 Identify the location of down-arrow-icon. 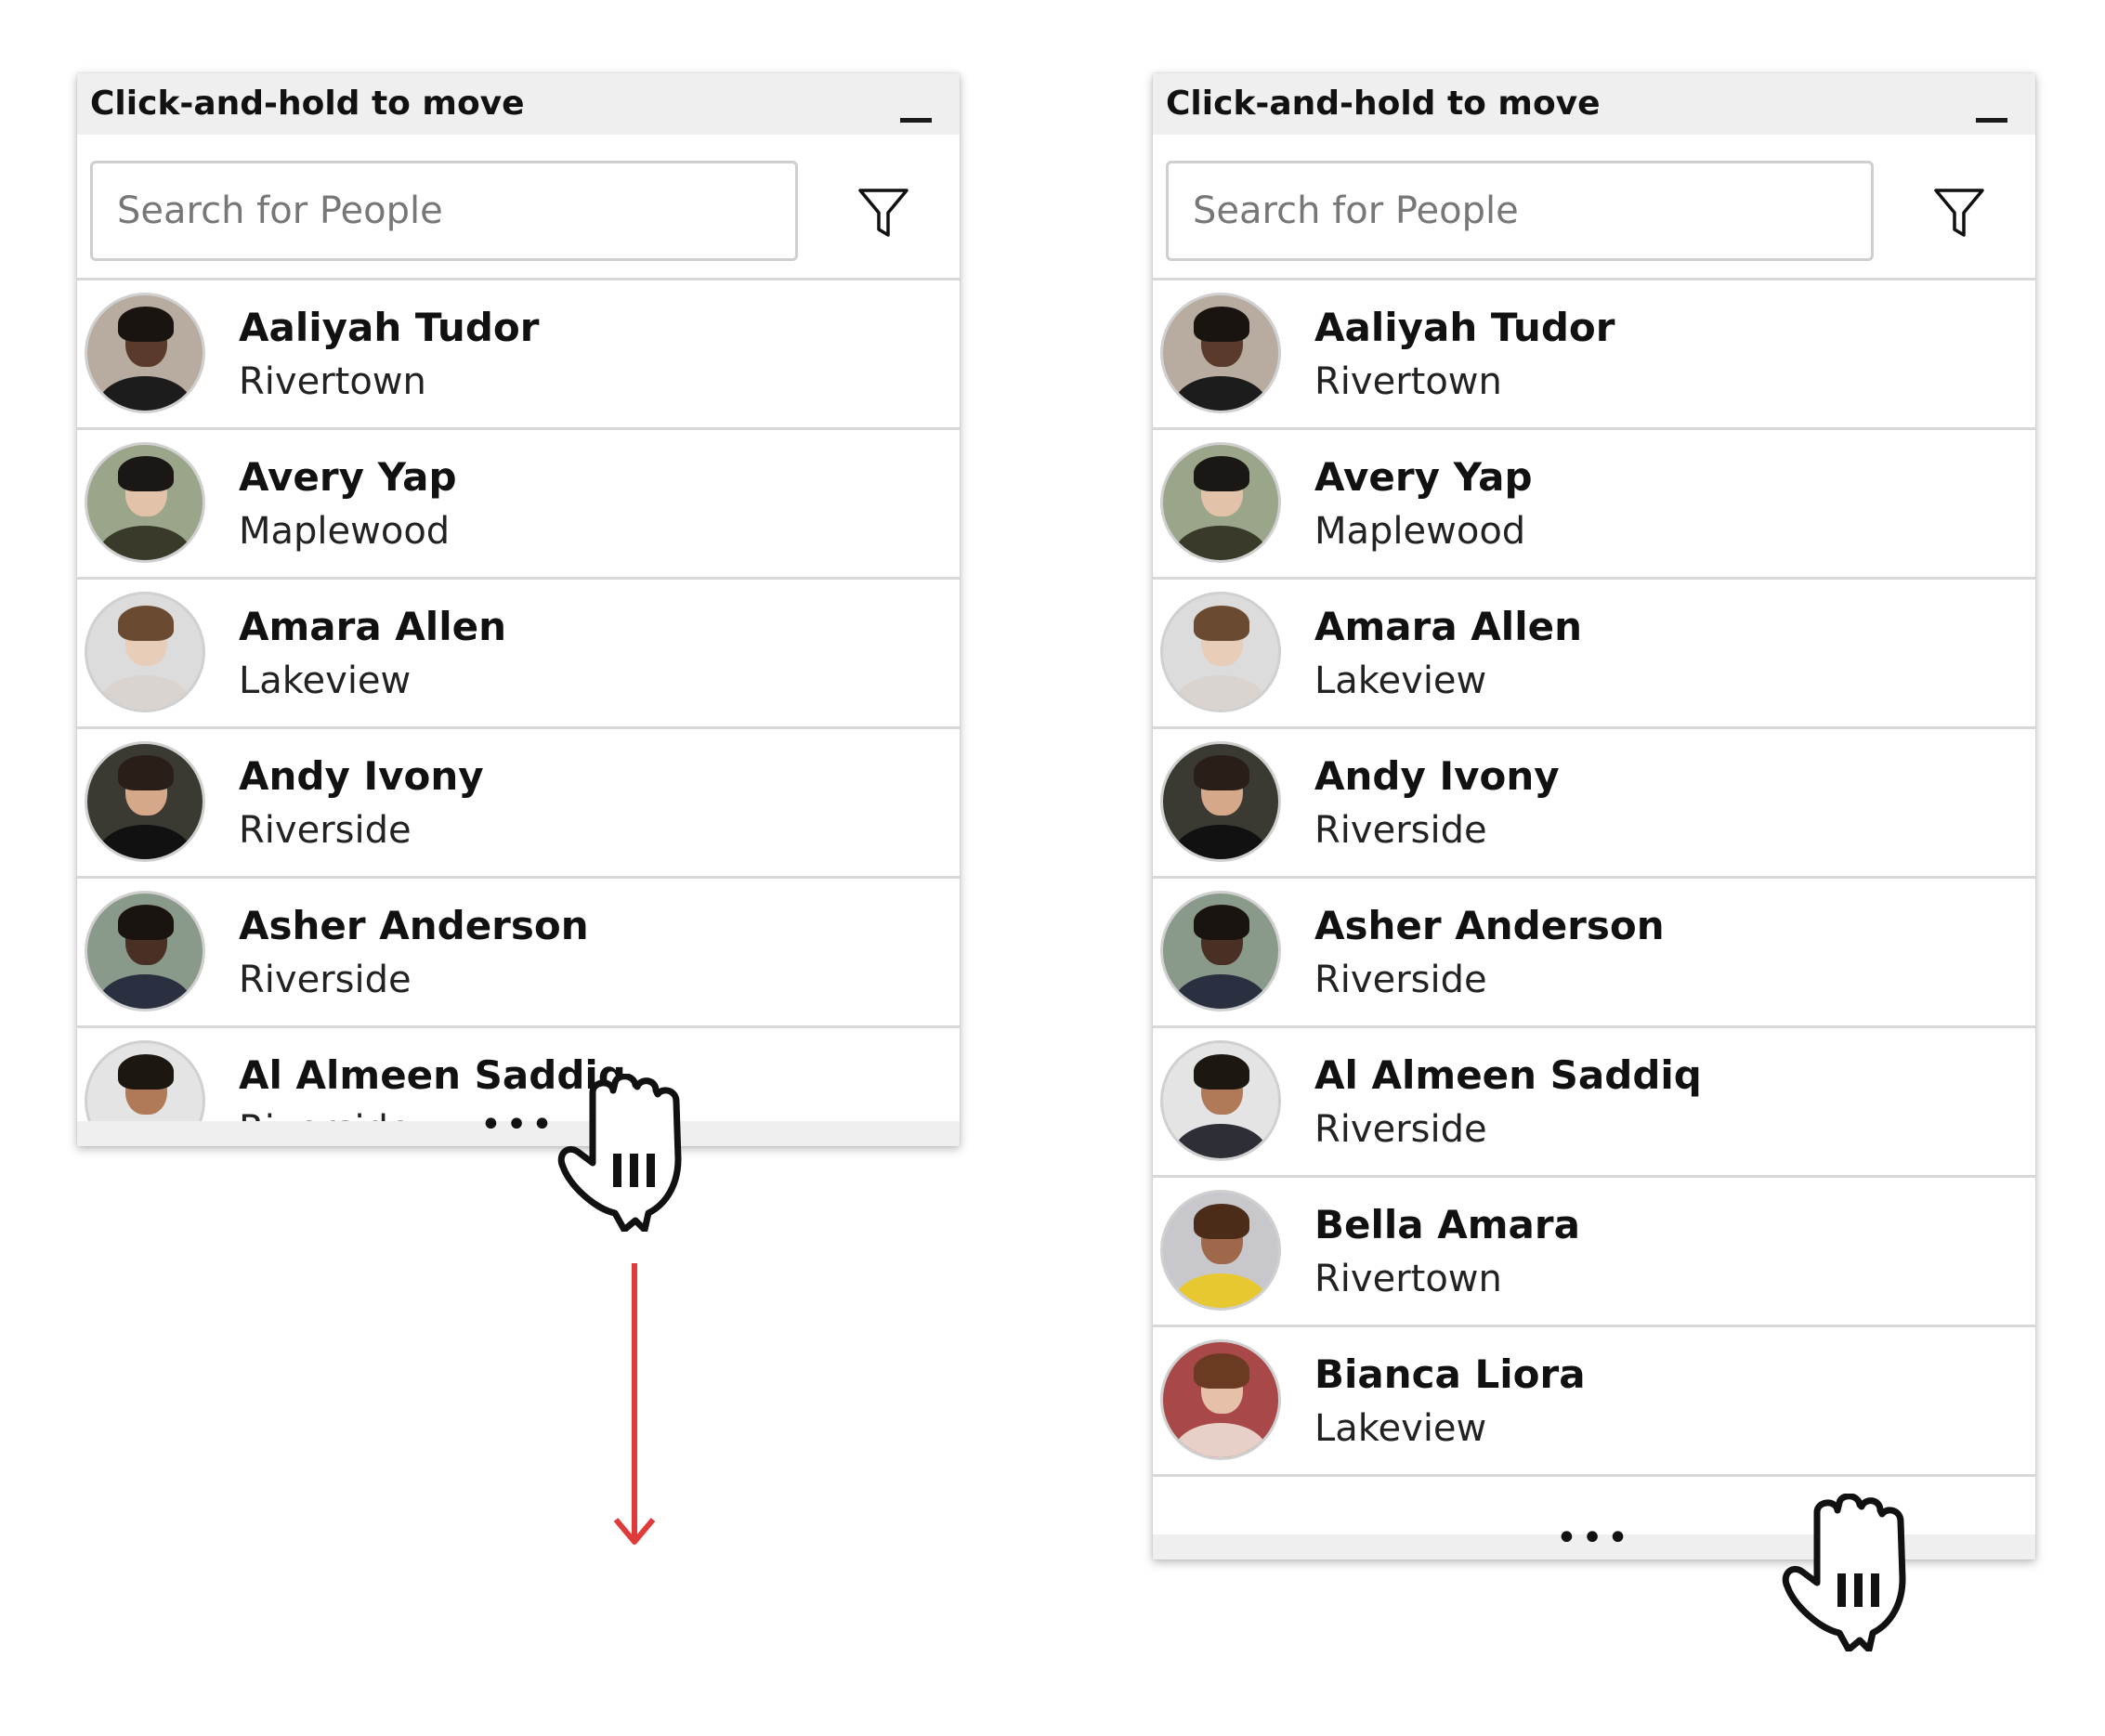
(634, 1404).